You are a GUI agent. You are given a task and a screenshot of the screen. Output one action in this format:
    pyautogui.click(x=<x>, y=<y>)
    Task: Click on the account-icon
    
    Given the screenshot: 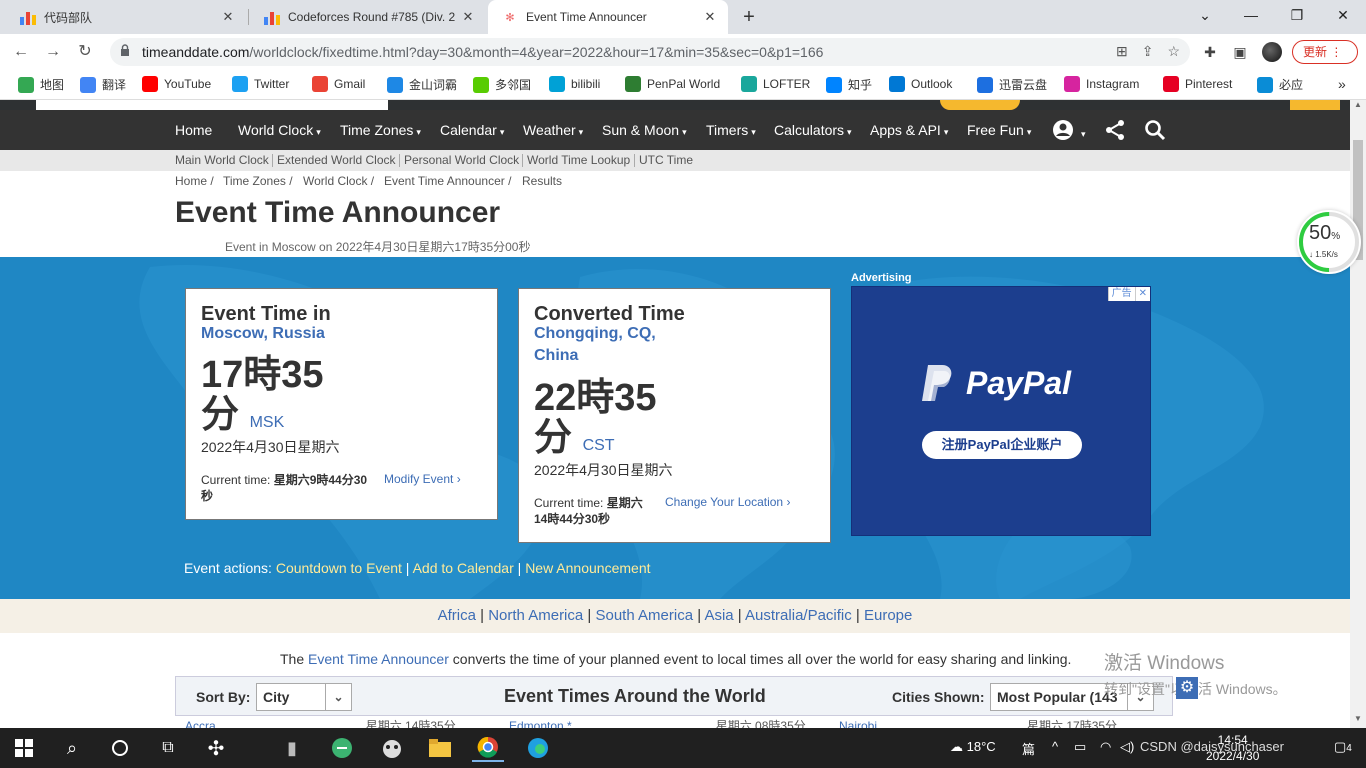 What is the action you would take?
    pyautogui.click(x=1064, y=130)
    